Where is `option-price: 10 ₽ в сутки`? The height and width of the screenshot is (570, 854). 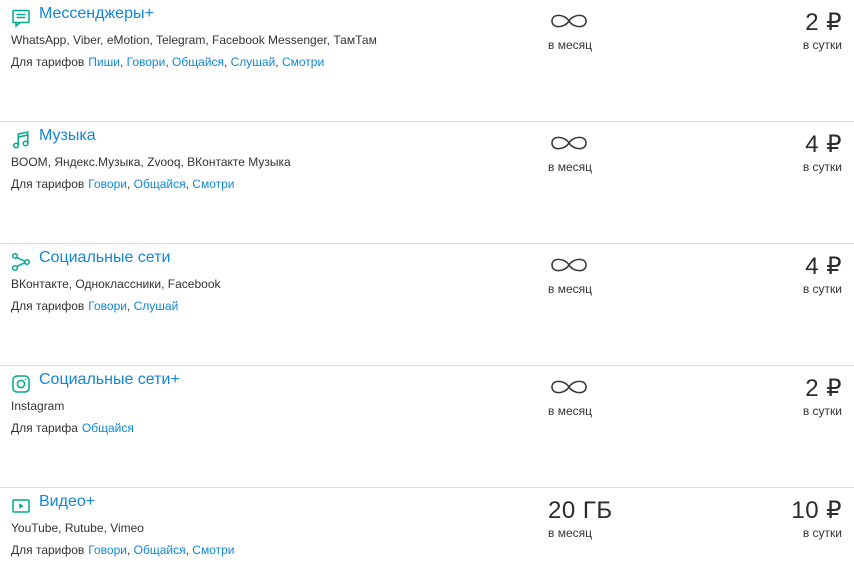 option-price: 10 ₽ в сутки is located at coordinates (816, 518).